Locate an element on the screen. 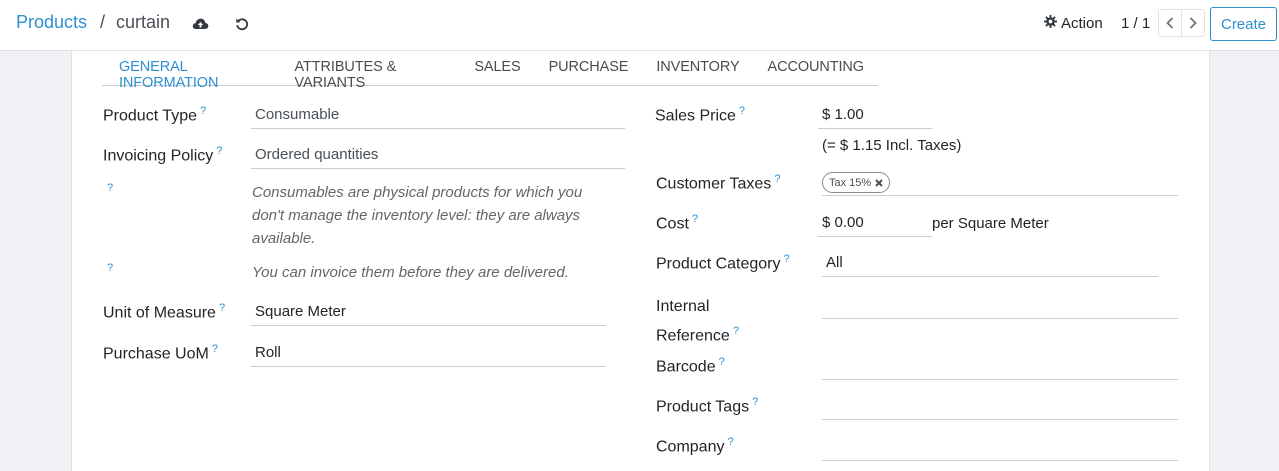 The height and width of the screenshot is (471, 1279). control-panel: Products / curtain Action 1 / 1 Create is located at coordinates (639, 25).